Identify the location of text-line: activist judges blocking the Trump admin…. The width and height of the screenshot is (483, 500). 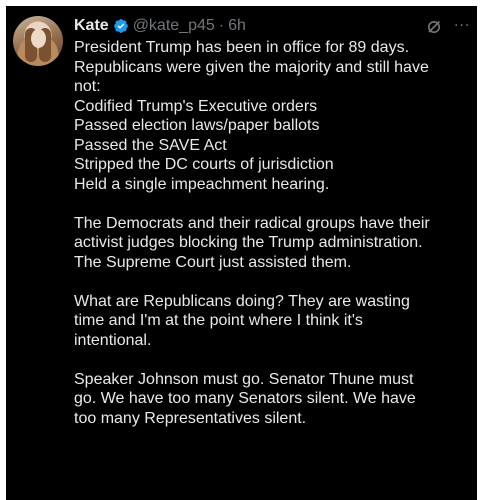
(248, 242).